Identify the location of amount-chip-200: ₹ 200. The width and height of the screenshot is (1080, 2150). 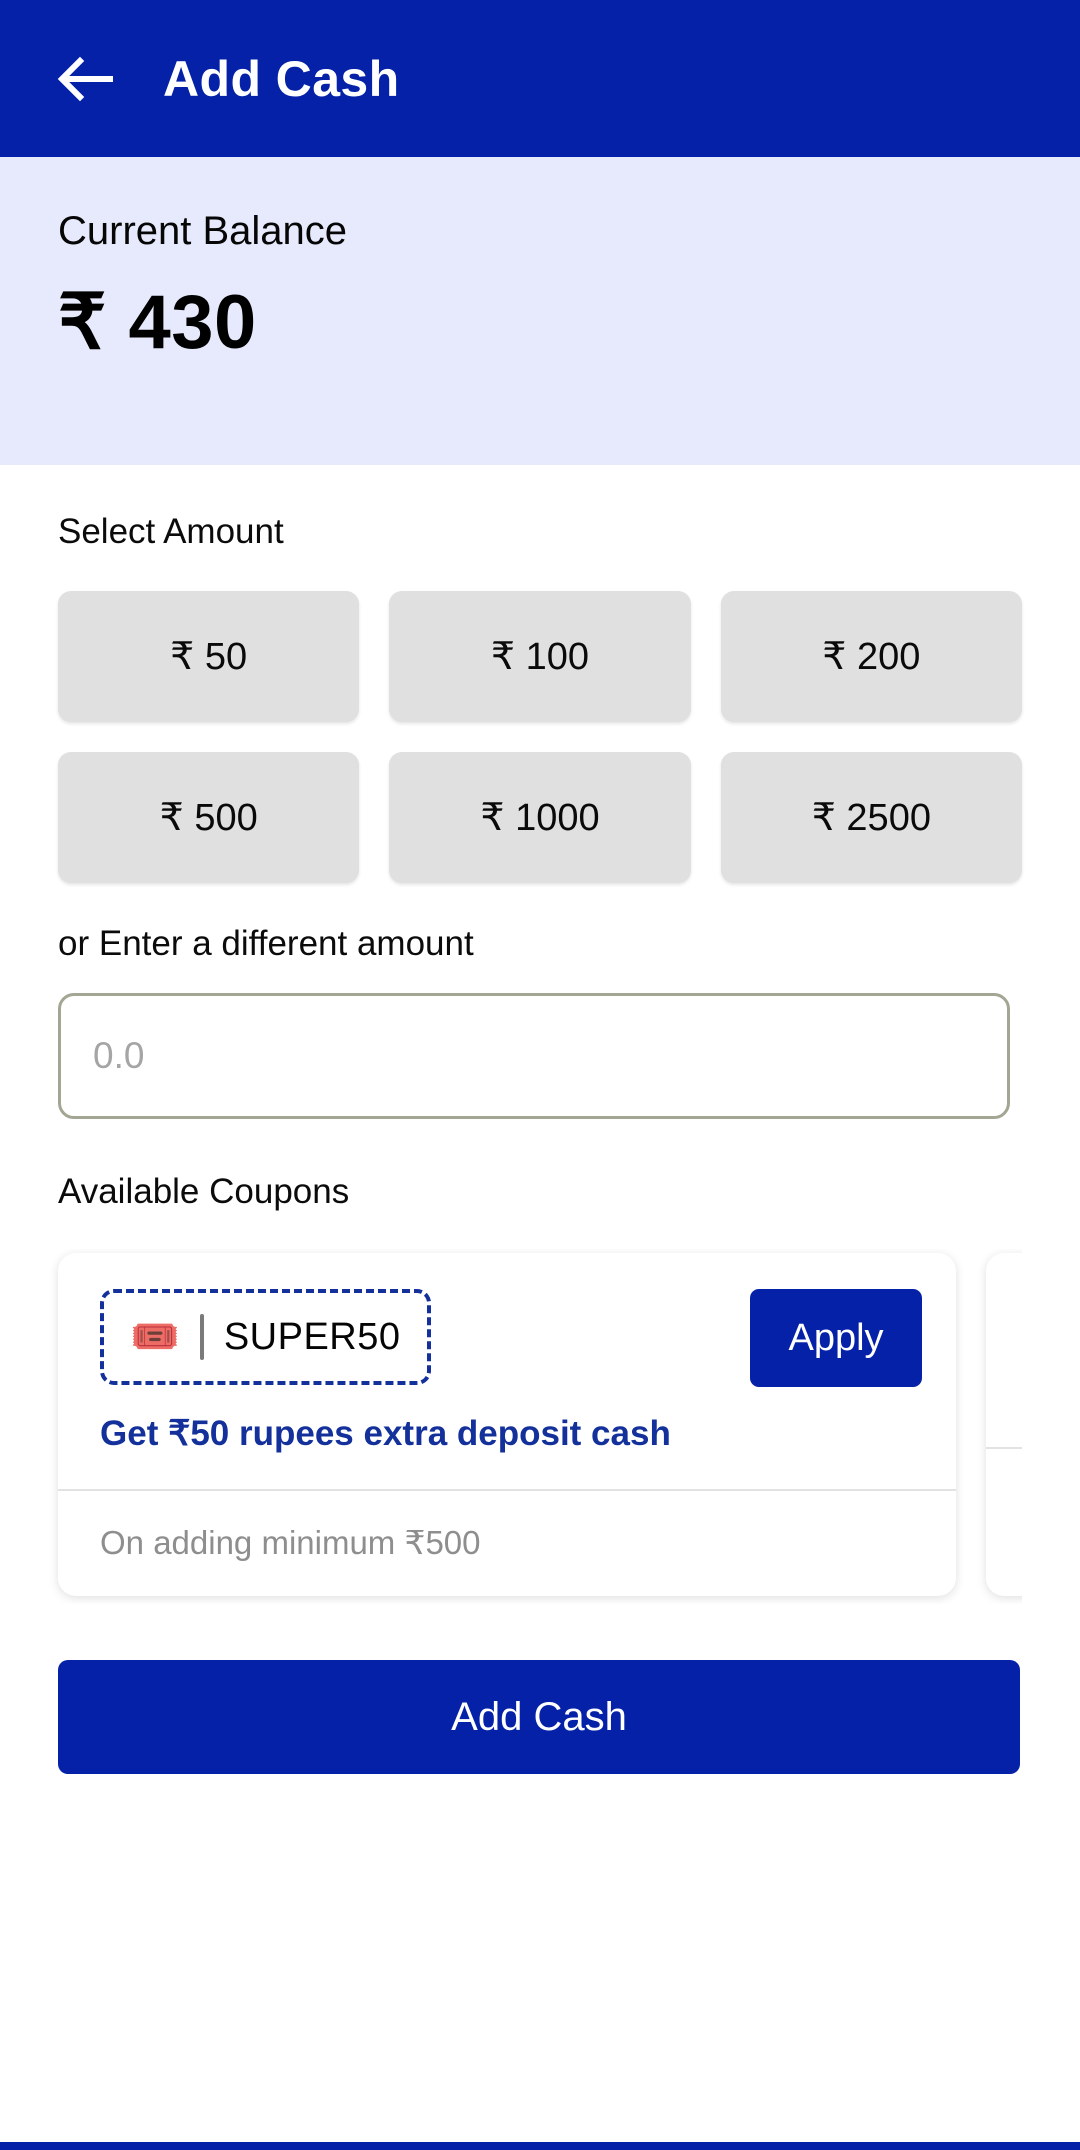
(871, 656).